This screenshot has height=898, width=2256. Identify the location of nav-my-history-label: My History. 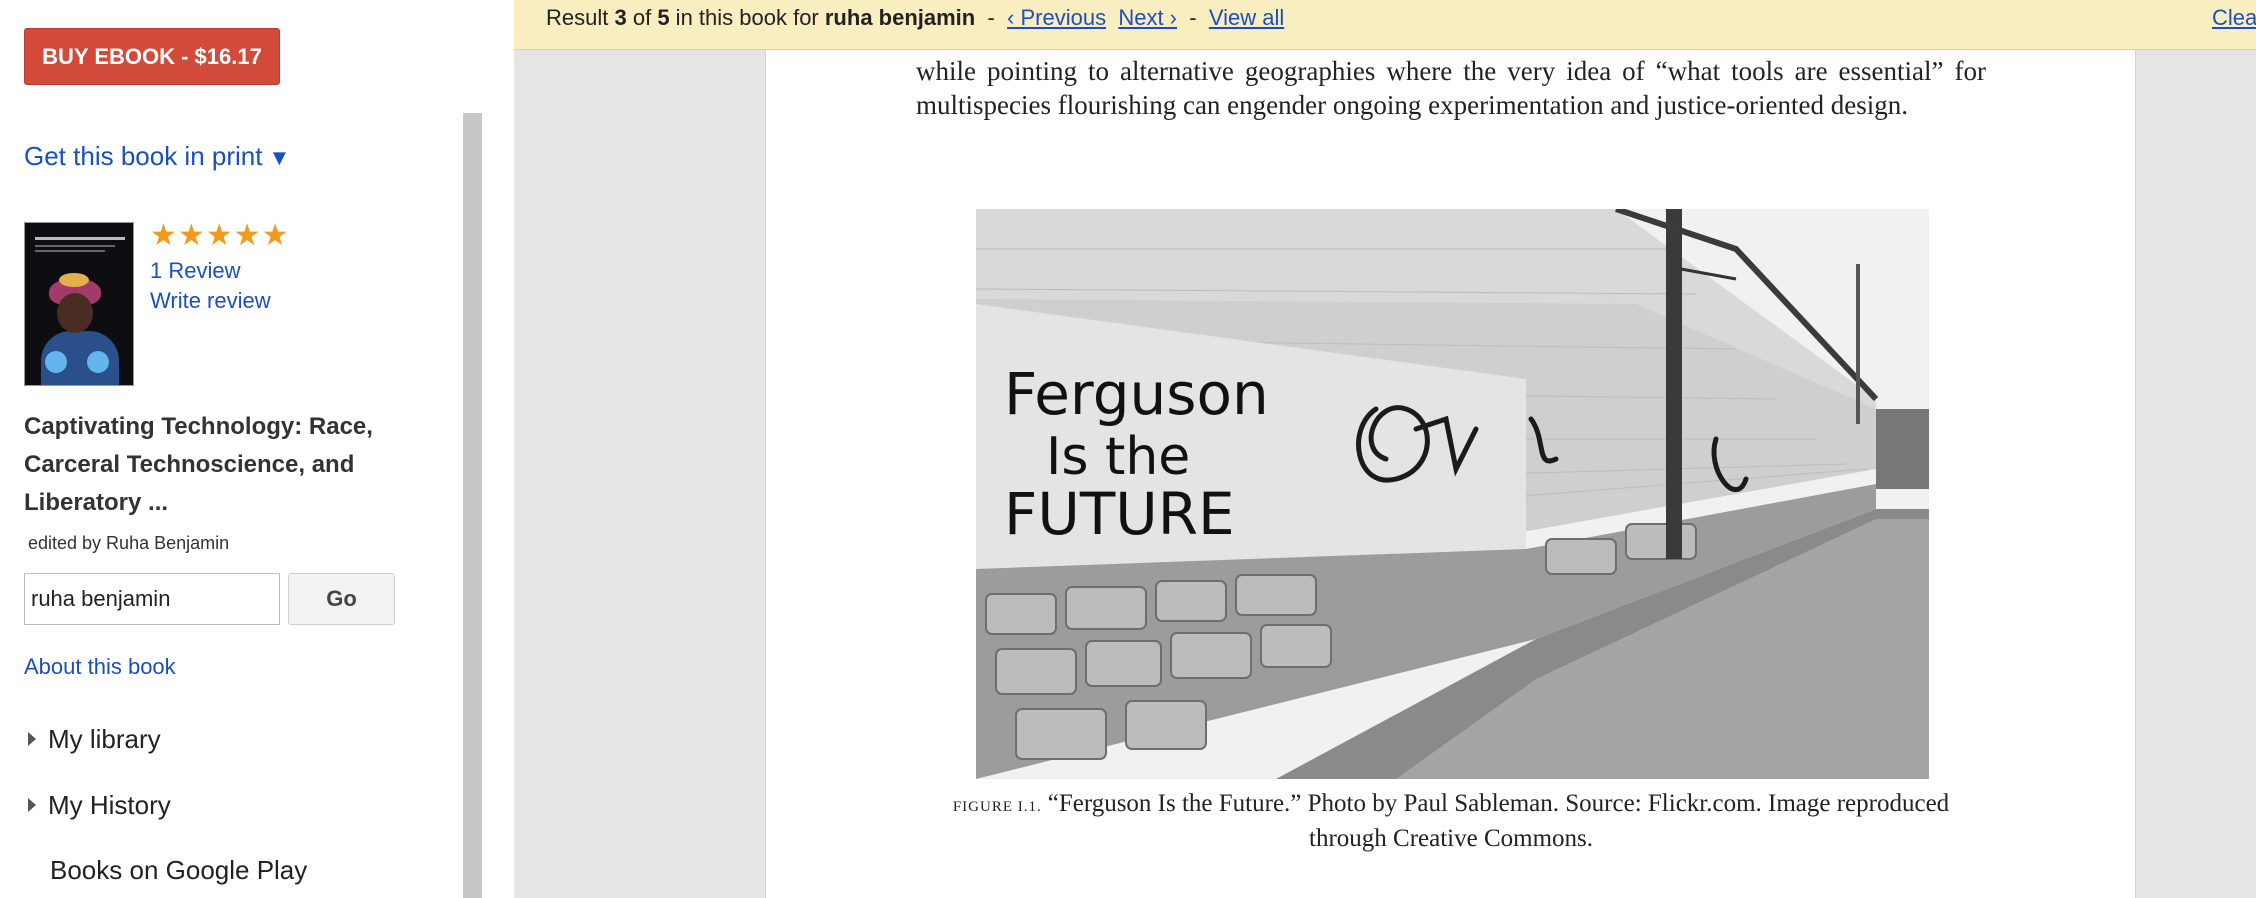
(109, 805).